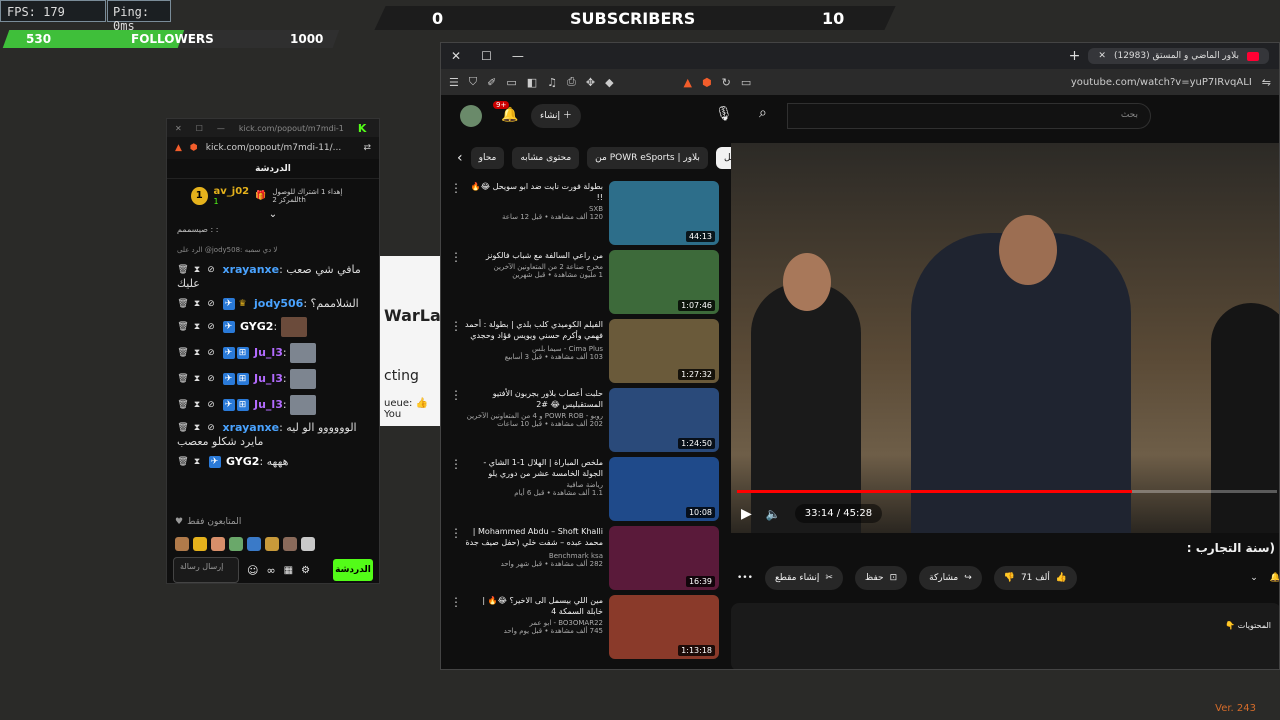 The height and width of the screenshot is (720, 1280). I want to click on emoji-icon: ☺, so click(252, 570).